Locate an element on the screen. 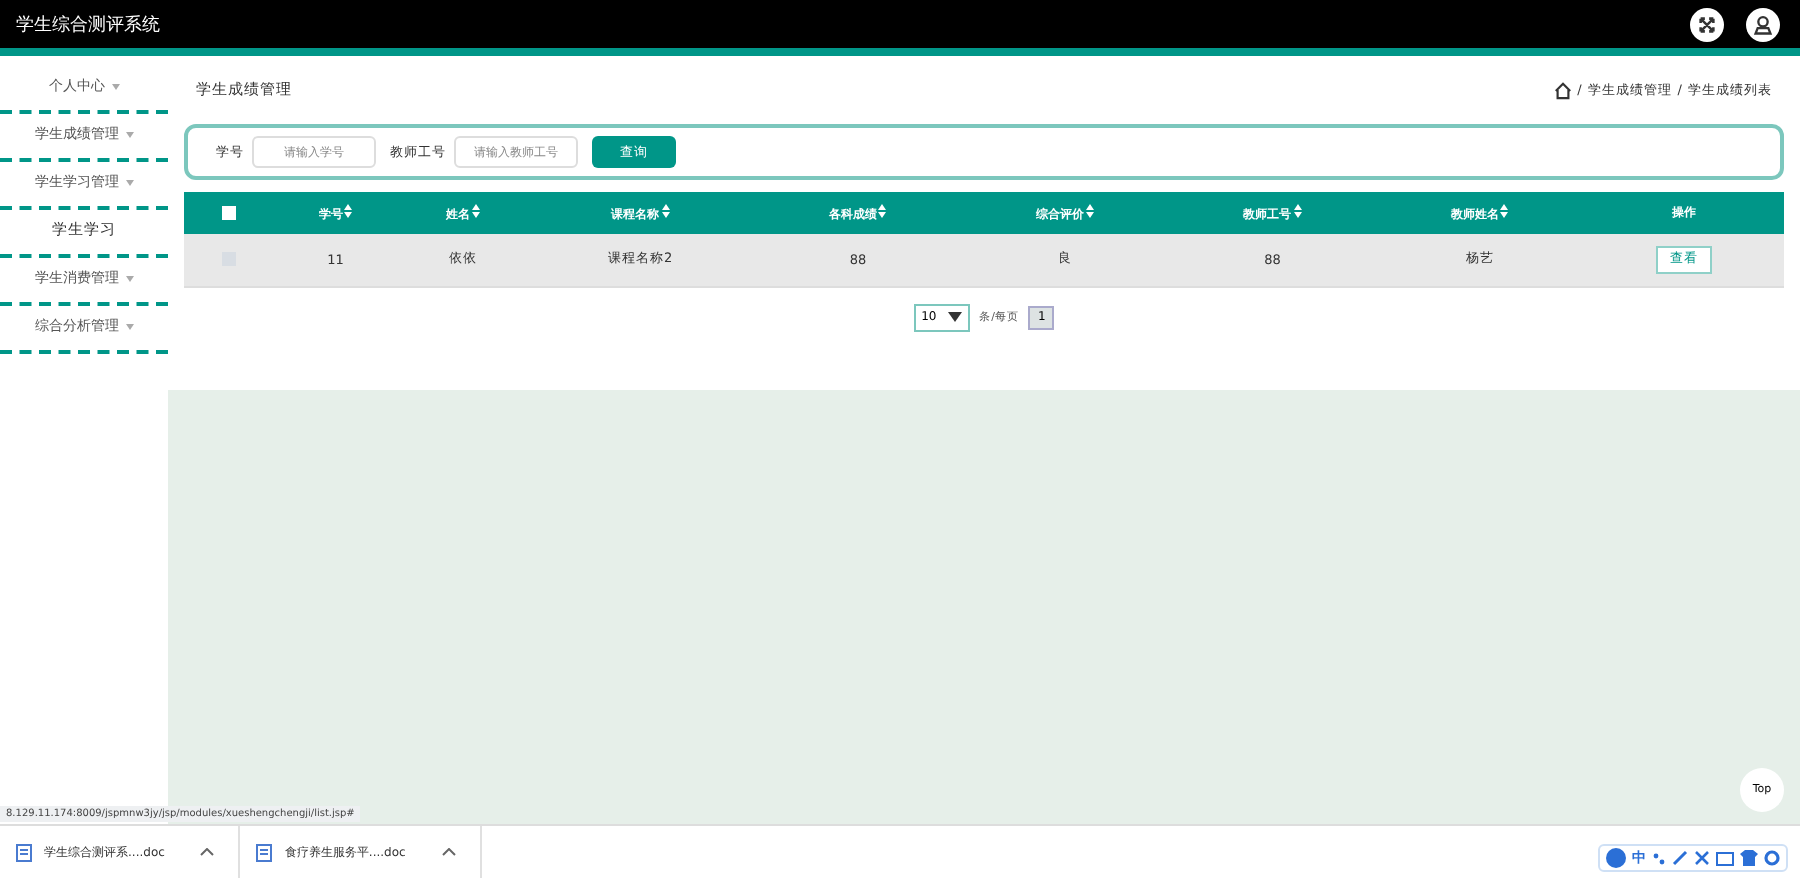 The image size is (1800, 878). pen-icon is located at coordinates (1680, 858).